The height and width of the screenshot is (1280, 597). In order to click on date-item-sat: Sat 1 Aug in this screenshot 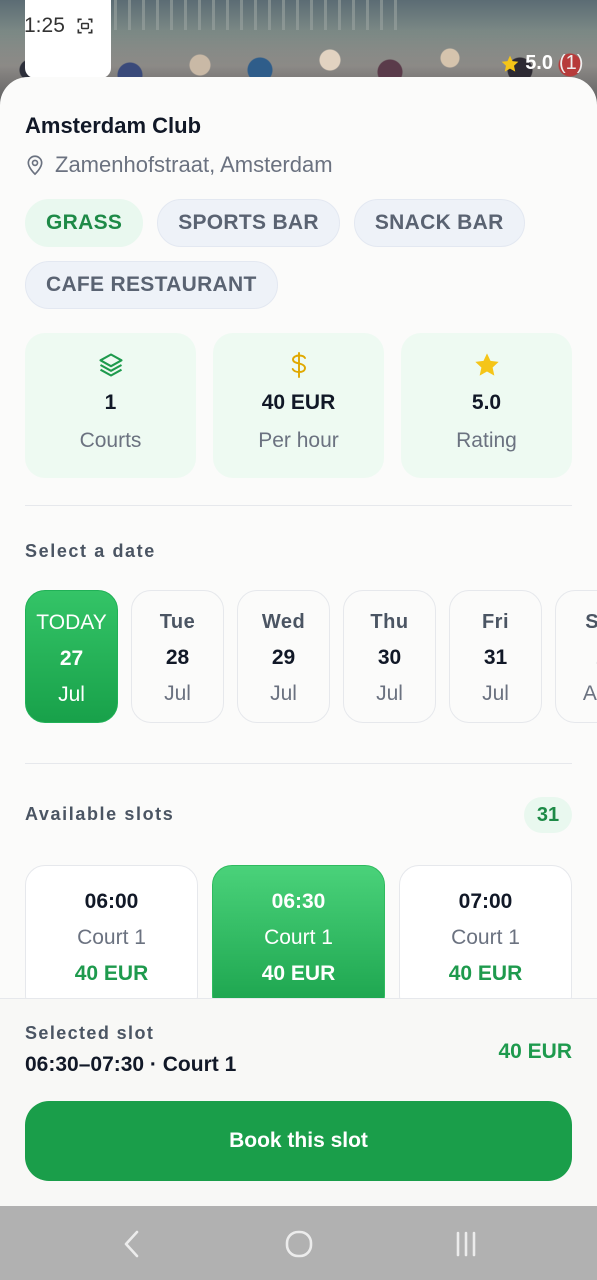, I will do `click(576, 656)`.